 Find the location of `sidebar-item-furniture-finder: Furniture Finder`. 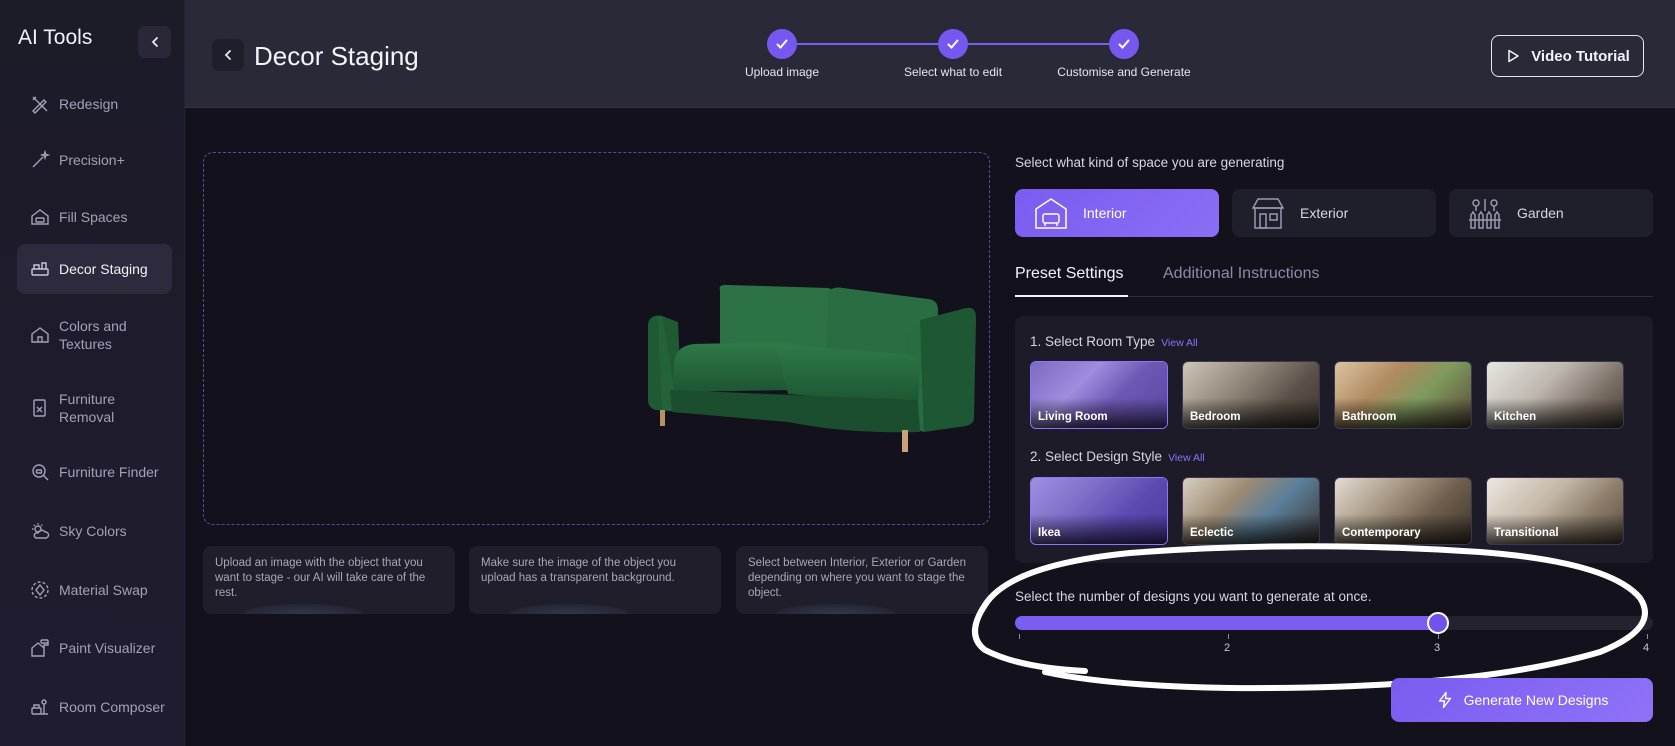

sidebar-item-furniture-finder: Furniture Finder is located at coordinates (94, 472).